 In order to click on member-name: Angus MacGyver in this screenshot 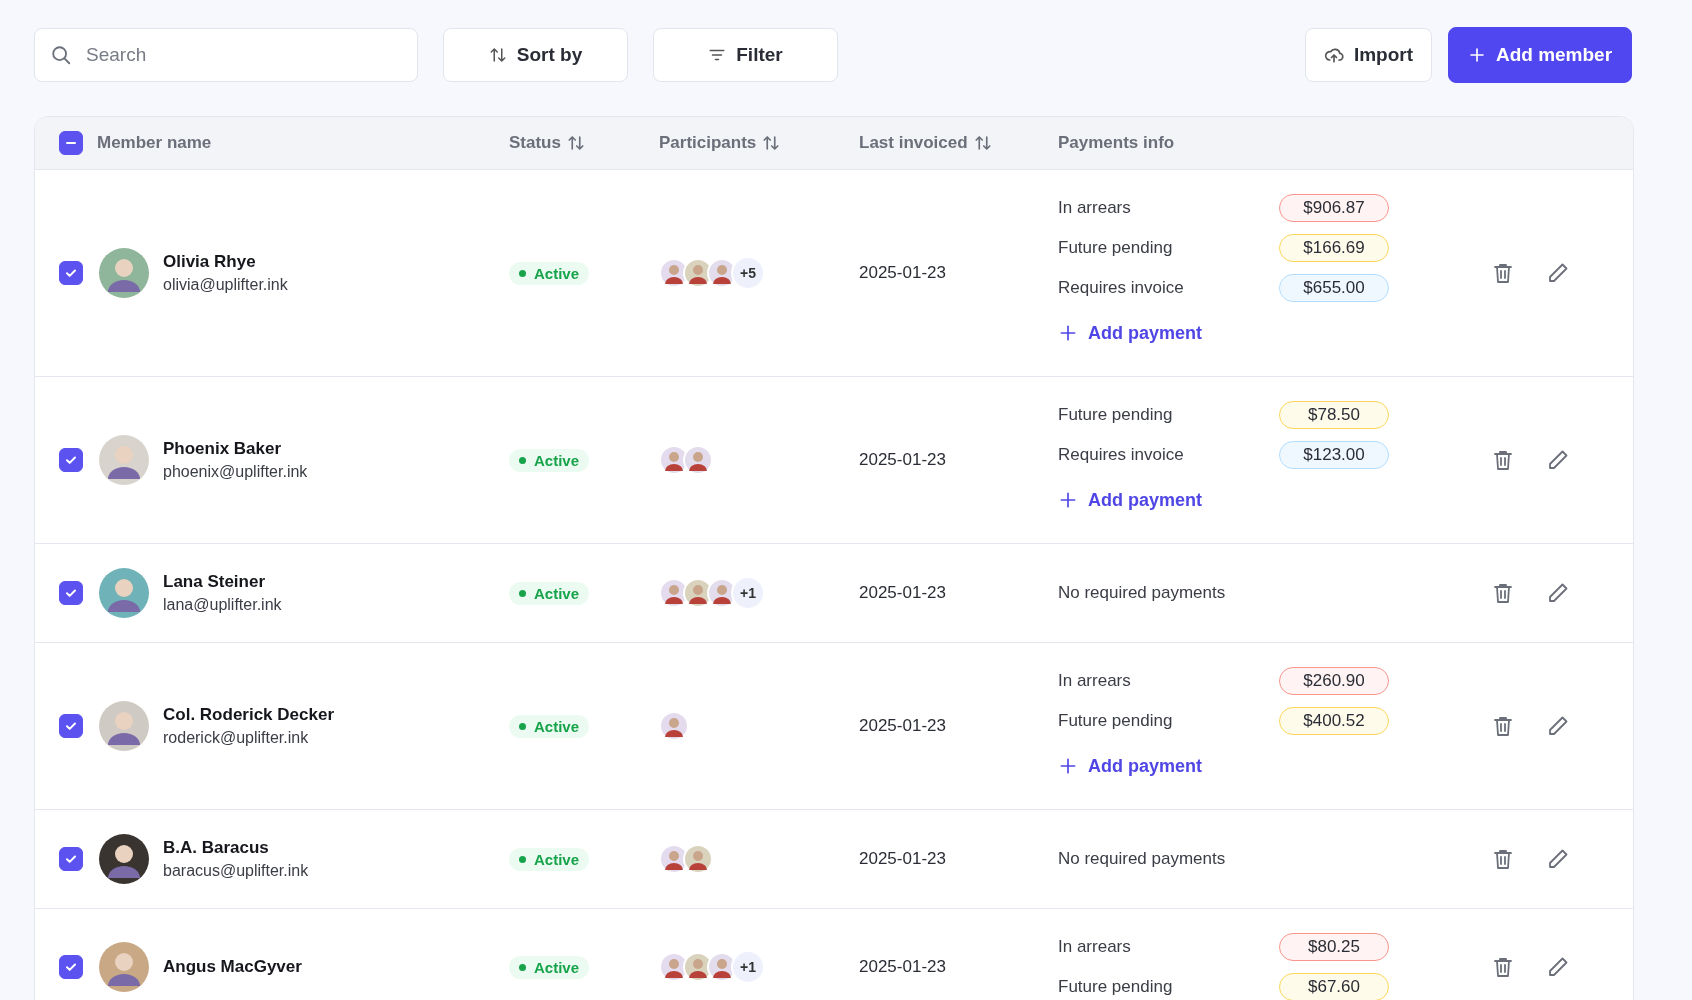, I will do `click(232, 967)`.